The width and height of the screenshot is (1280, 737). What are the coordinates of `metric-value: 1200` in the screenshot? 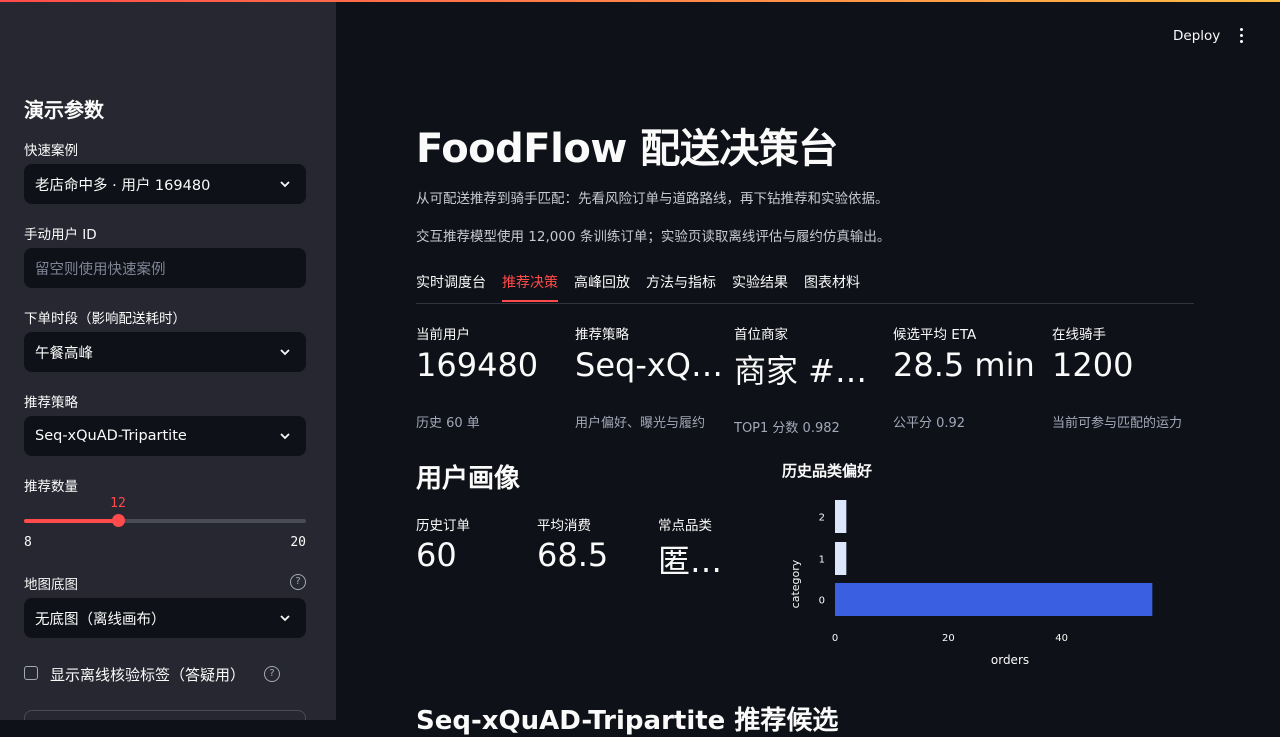 It's located at (1093, 365).